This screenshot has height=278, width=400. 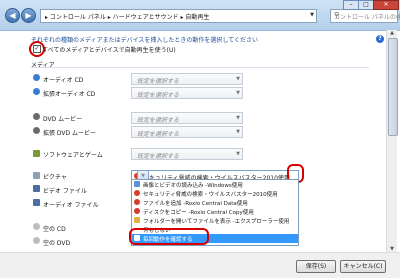 I want to click on search-input: コントロール パネルの検... ⚲, so click(x=365, y=16).